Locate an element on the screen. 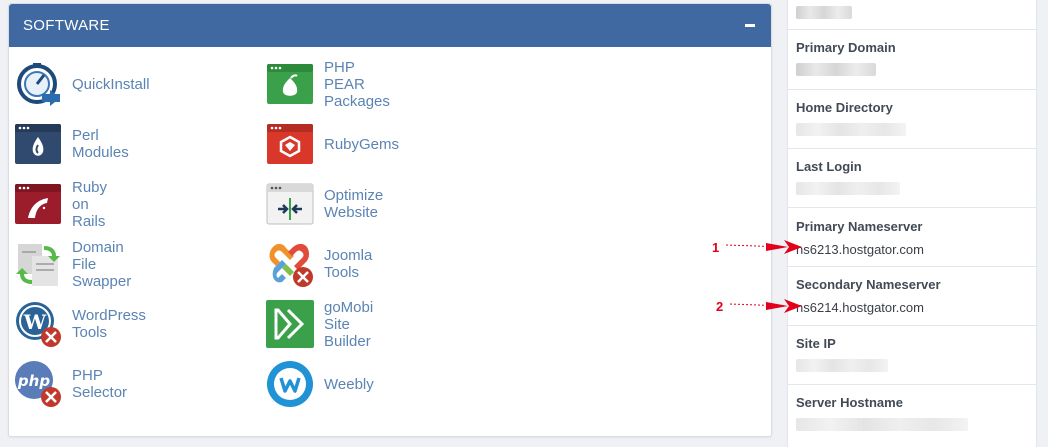 The image size is (1048, 447). stat-server-hostname: Server Hostname is located at coordinates (912, 416).